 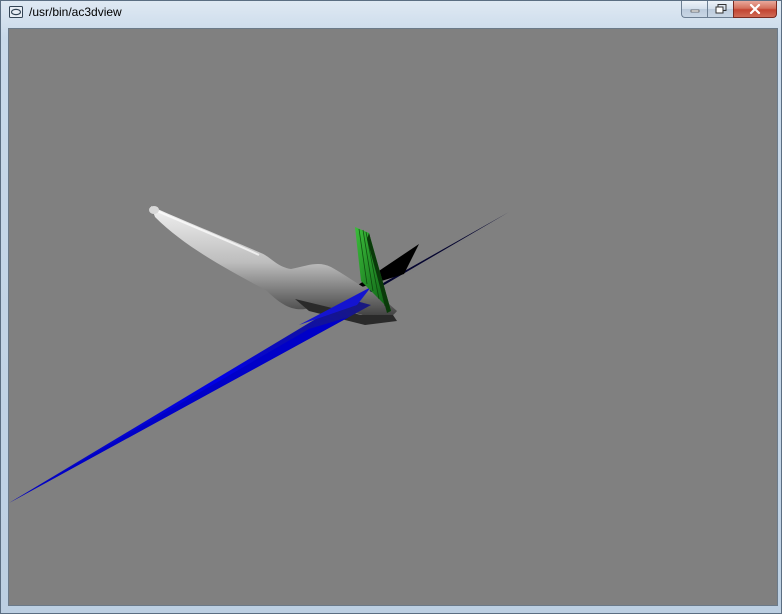 I want to click on minimize-button, so click(x=694, y=9).